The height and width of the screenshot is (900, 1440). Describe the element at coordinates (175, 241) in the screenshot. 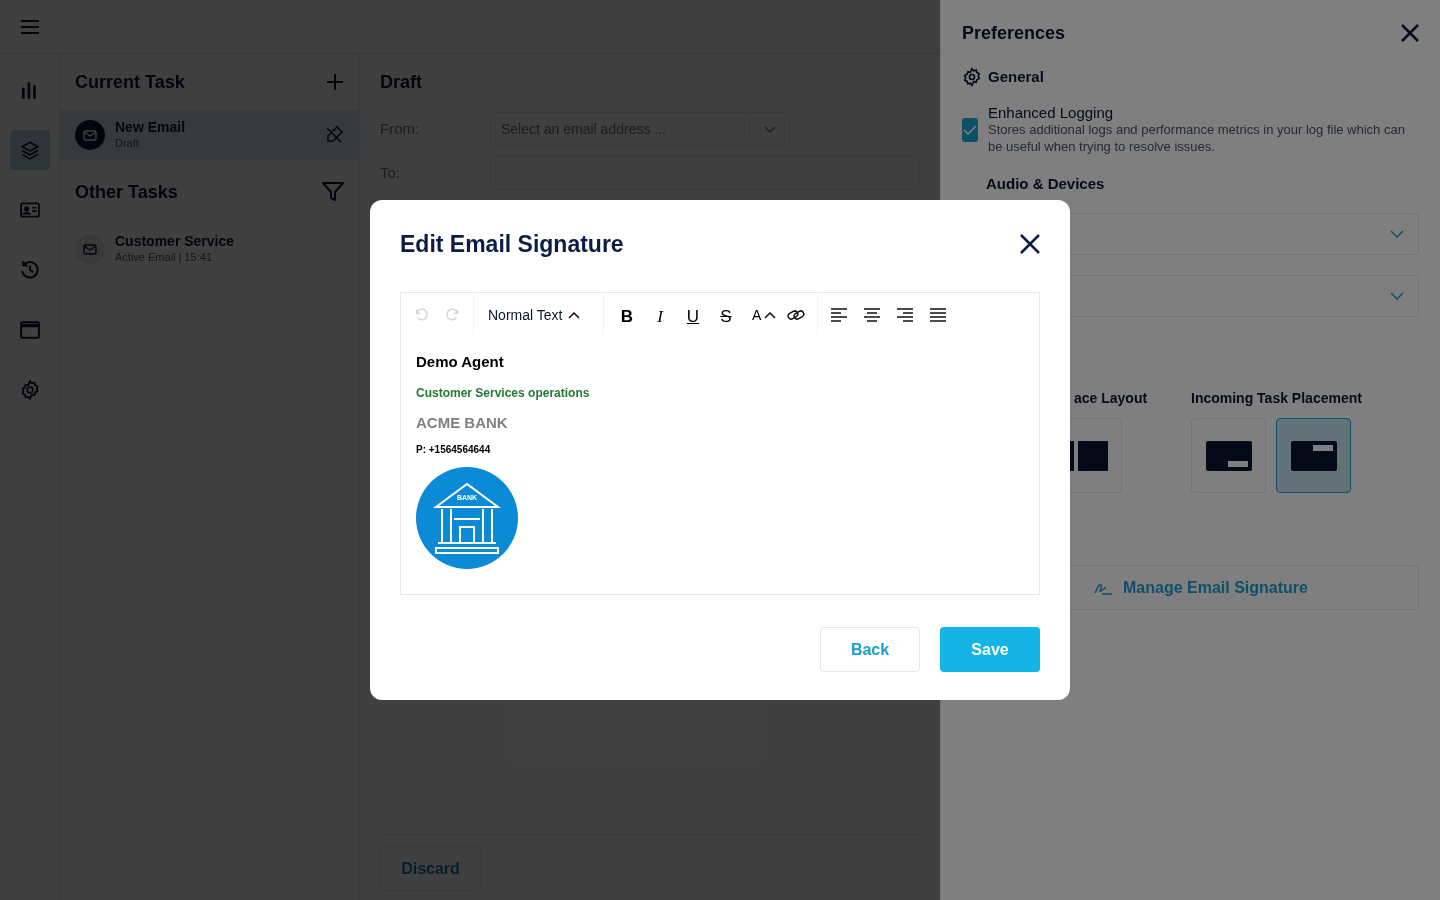

I see `task-title: Customer Service` at that location.